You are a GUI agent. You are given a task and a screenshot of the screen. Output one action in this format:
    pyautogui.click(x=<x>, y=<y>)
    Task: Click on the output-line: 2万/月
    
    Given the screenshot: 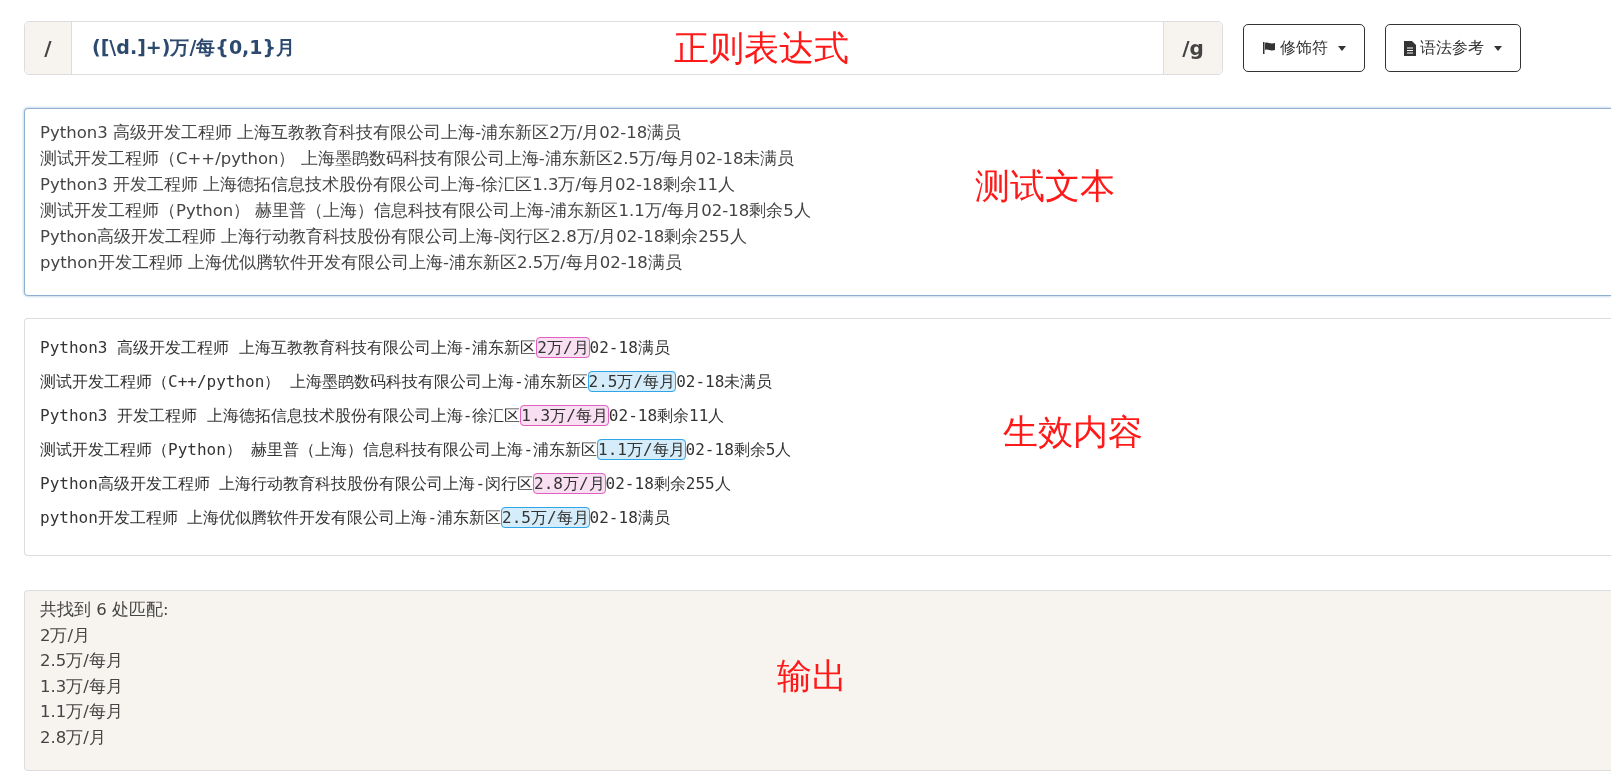 What is the action you would take?
    pyautogui.click(x=65, y=635)
    